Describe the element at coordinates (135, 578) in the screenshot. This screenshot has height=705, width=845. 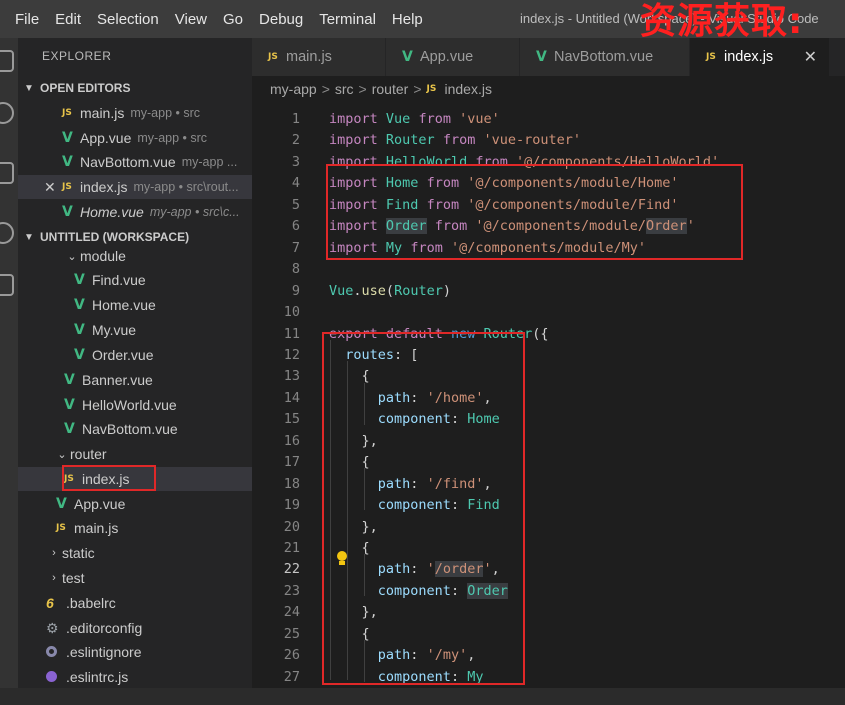
I see `tree-folder-test: › test` at that location.